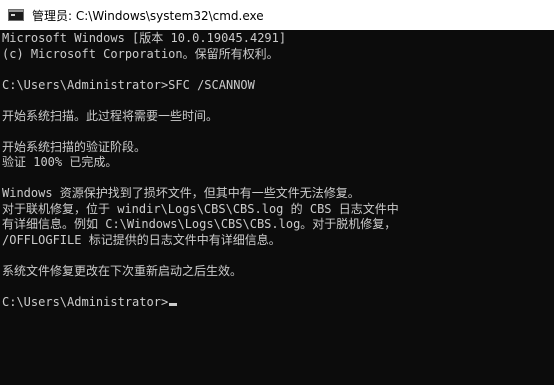 The image size is (554, 385). I want to click on console-line: 开始系统扫描。此过程将需要一些时间。, so click(110, 115).